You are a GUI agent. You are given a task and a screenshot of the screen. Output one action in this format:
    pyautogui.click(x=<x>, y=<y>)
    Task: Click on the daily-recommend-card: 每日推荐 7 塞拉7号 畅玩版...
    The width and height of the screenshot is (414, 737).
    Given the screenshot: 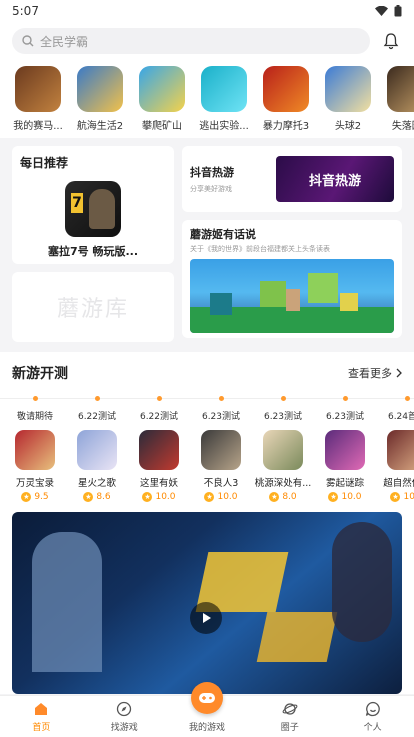 What is the action you would take?
    pyautogui.click(x=93, y=205)
    